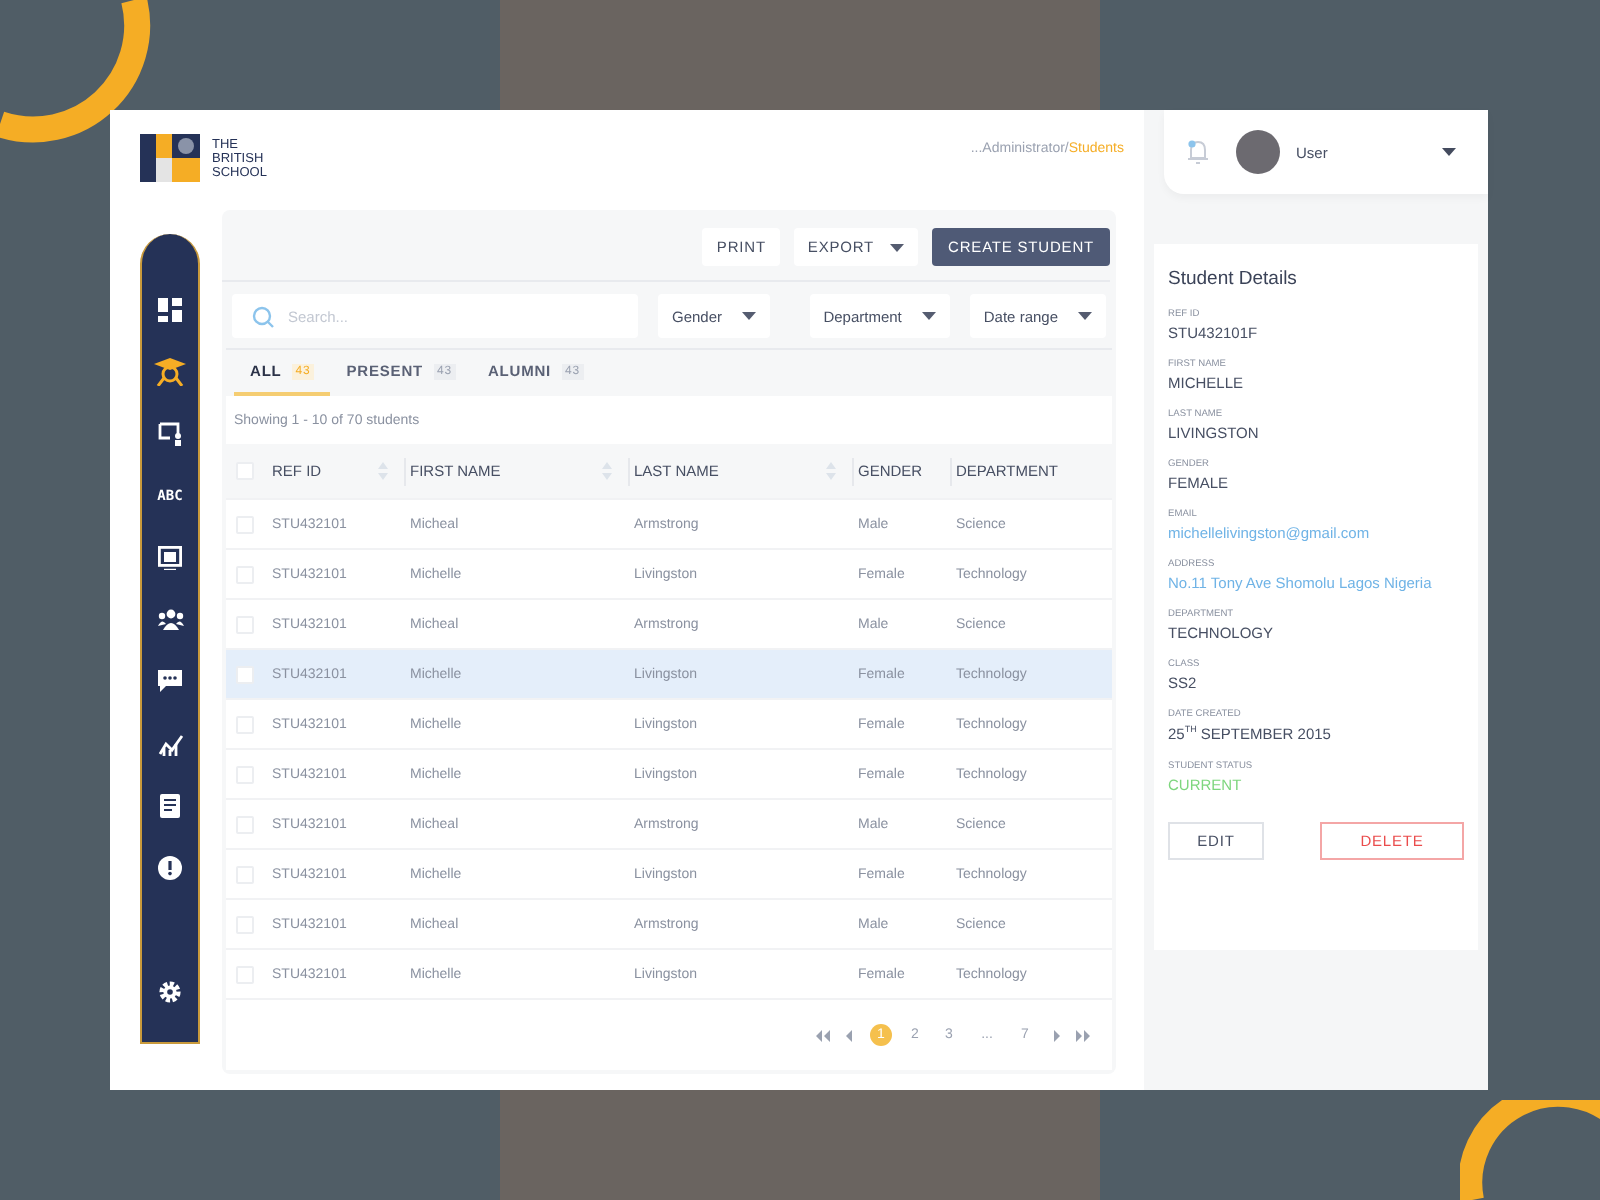 The width and height of the screenshot is (1600, 1200). I want to click on people-icon, so click(170, 619).